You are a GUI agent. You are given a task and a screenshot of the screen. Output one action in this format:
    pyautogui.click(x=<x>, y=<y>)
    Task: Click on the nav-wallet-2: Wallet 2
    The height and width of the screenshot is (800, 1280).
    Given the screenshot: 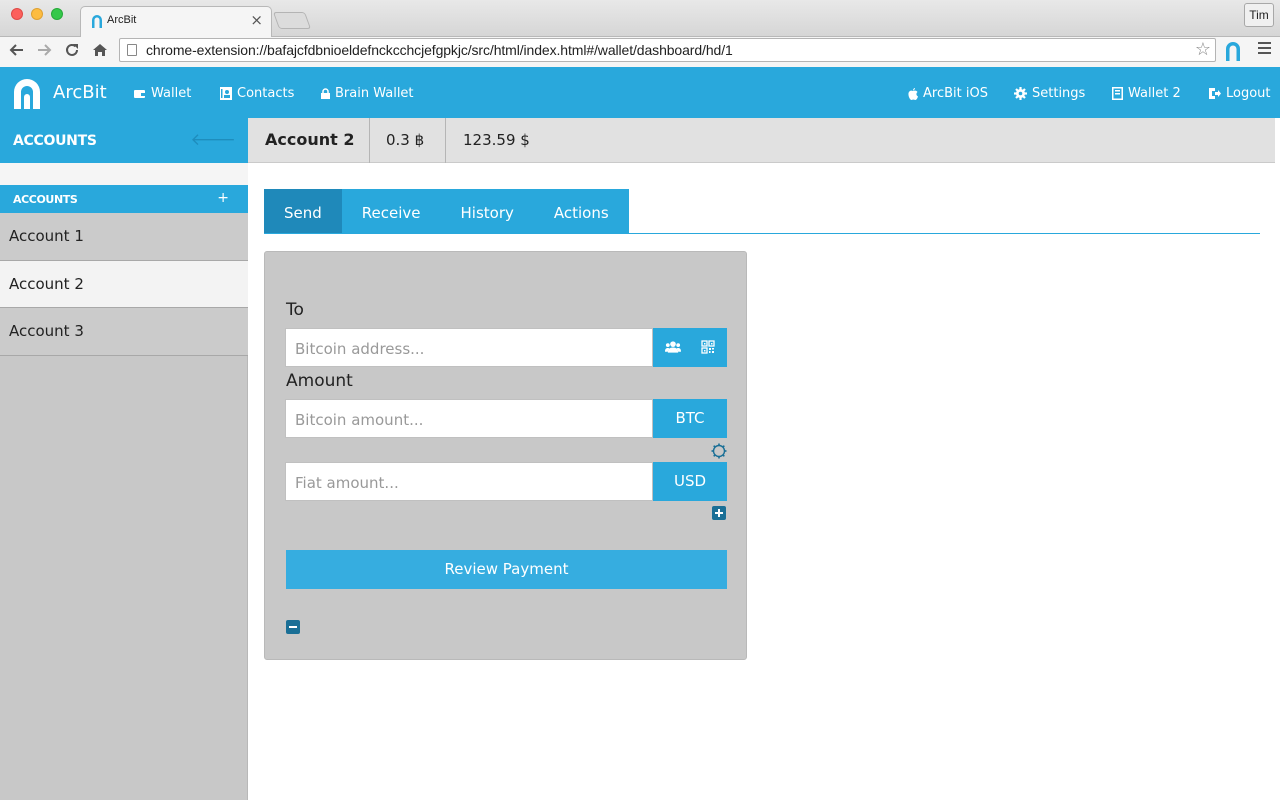 What is the action you would take?
    pyautogui.click(x=1146, y=93)
    